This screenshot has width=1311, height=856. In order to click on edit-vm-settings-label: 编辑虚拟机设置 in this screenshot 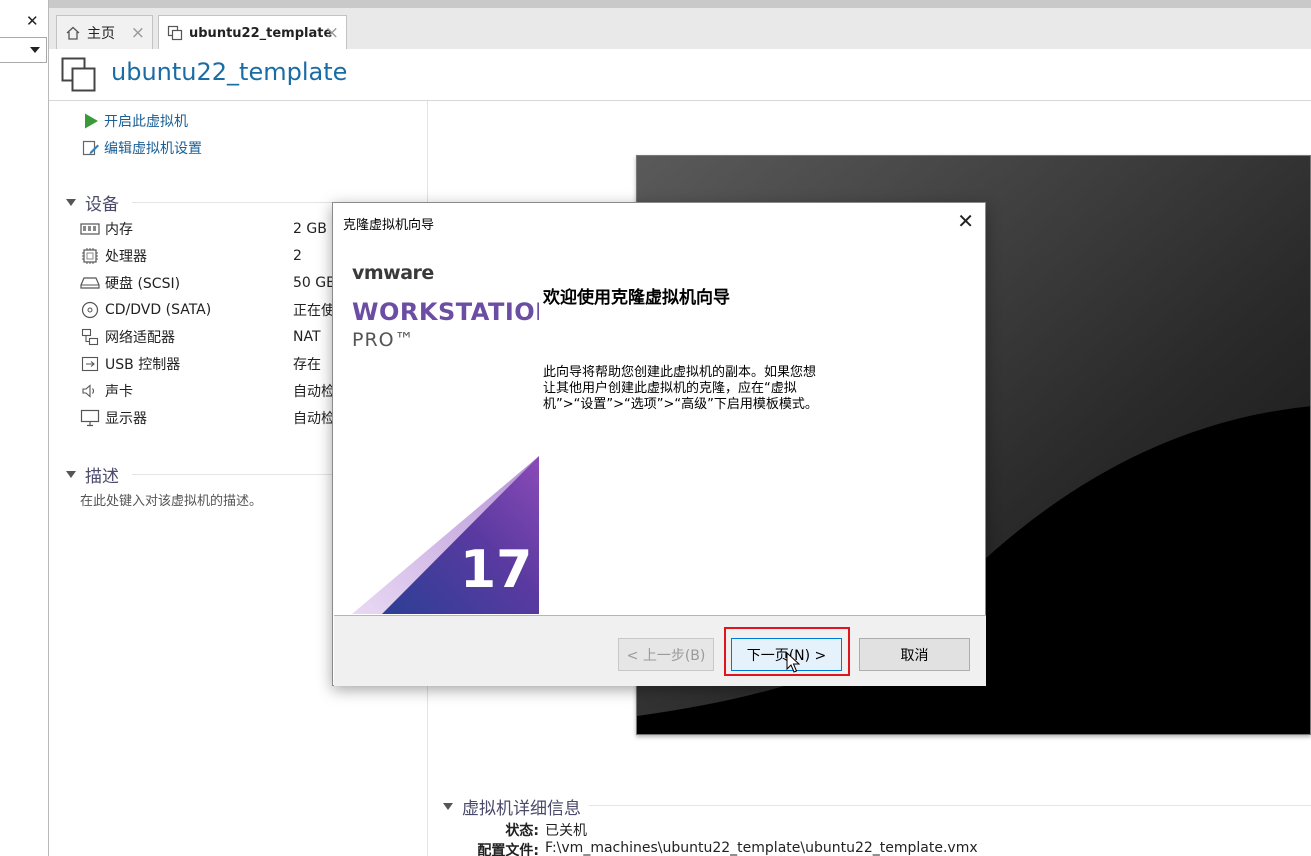, I will do `click(153, 149)`.